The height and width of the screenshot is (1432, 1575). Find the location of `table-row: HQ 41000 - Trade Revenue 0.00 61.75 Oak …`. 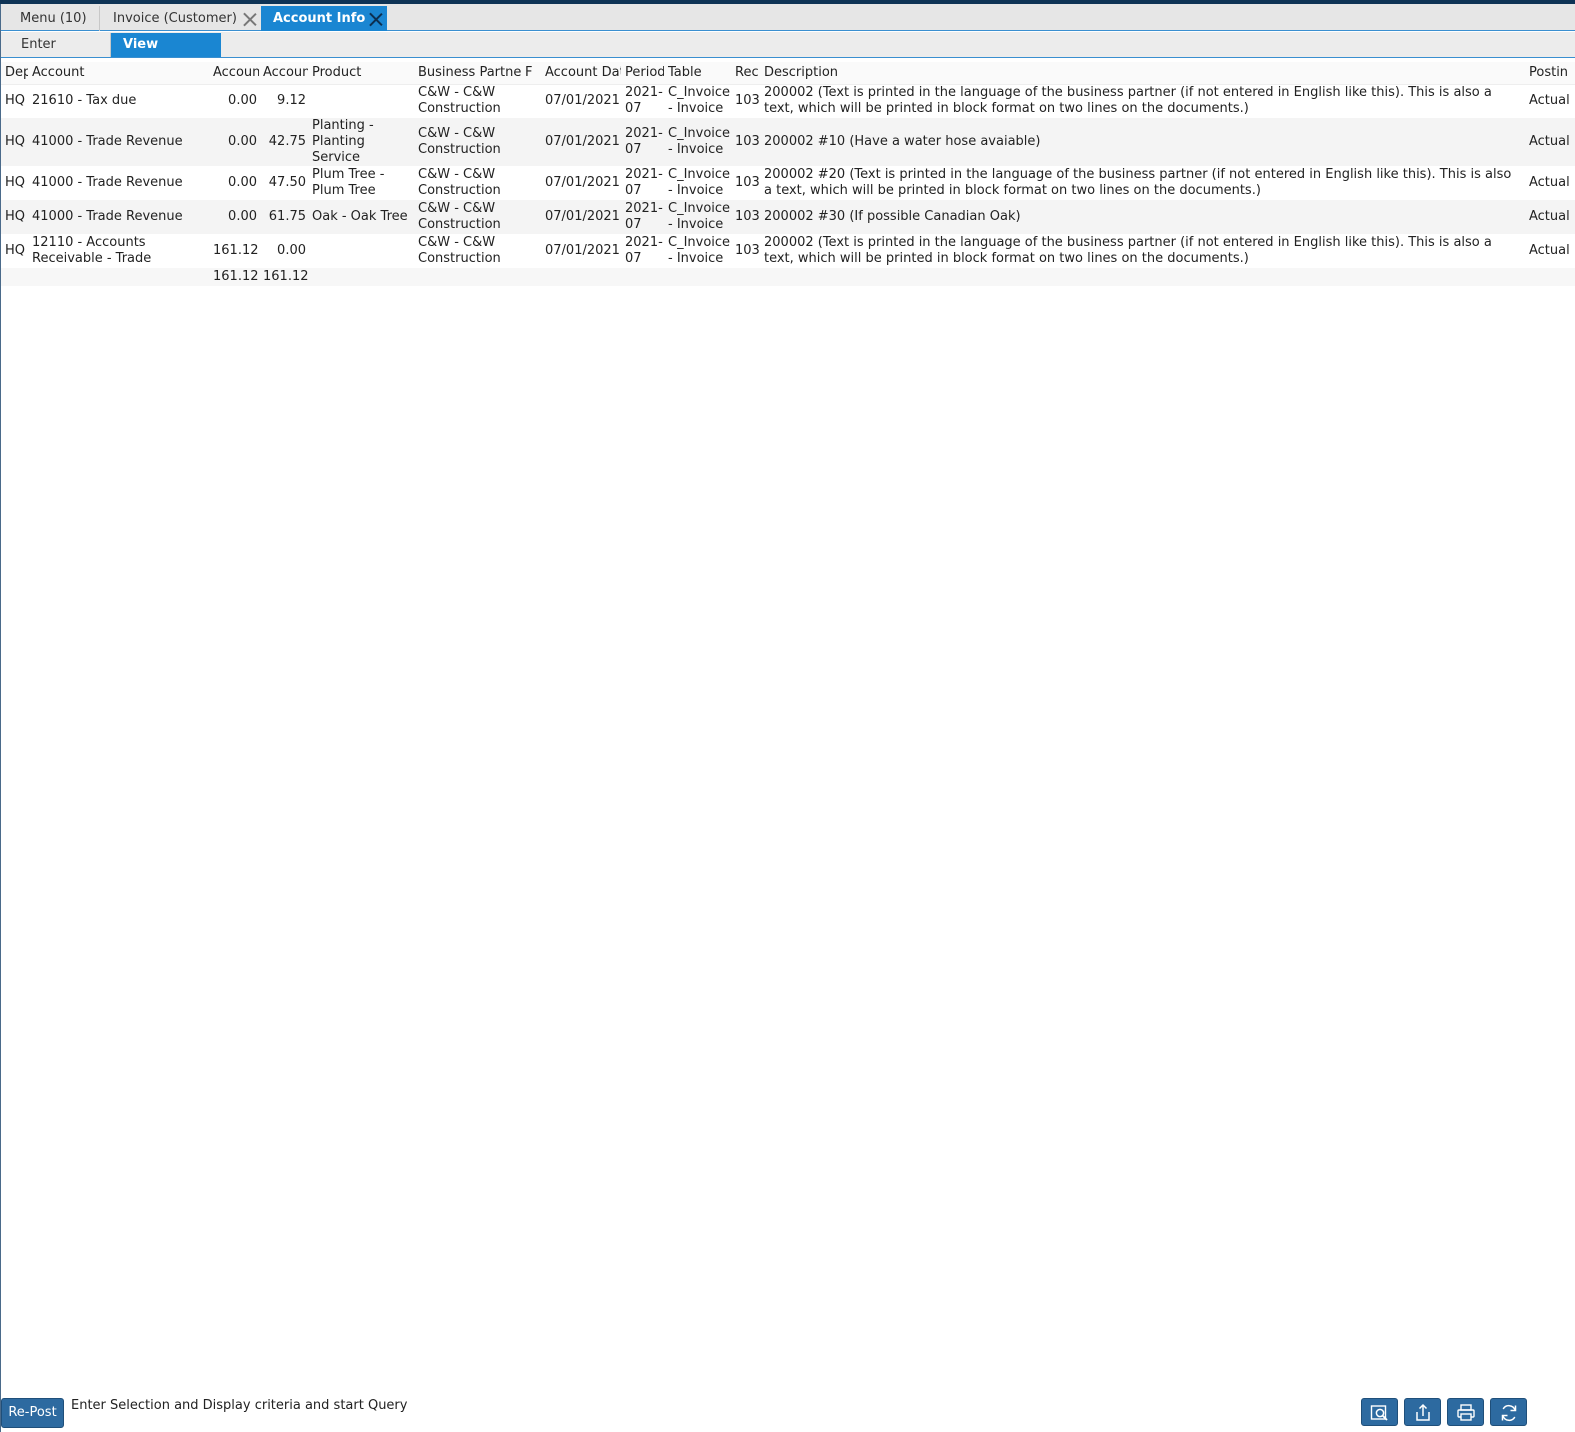

table-row: HQ 41000 - Trade Revenue 0.00 61.75 Oak … is located at coordinates (788, 217).